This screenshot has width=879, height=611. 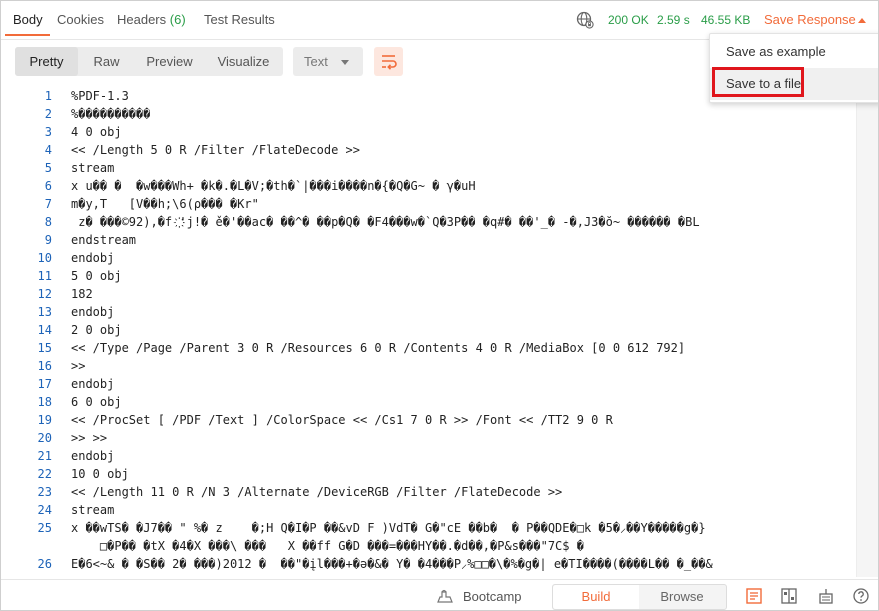 I want to click on format-dropdown-value: Text, so click(x=316, y=61).